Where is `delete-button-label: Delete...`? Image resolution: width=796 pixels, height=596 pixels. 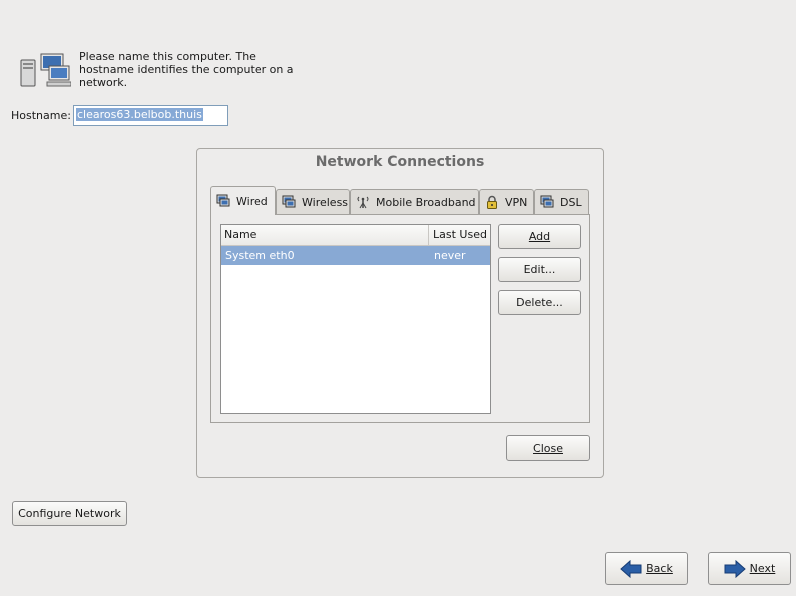 delete-button-label: Delete... is located at coordinates (539, 302).